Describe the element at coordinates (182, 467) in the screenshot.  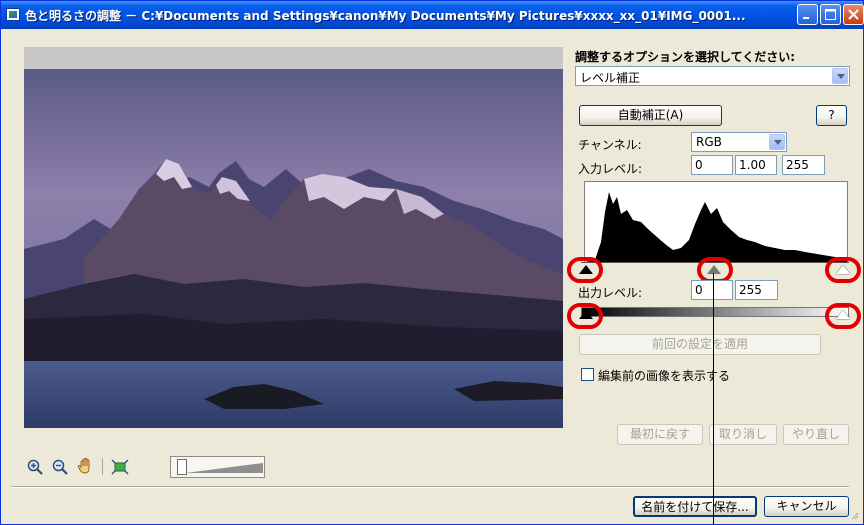
I see `zoom-slider-thumb` at that location.